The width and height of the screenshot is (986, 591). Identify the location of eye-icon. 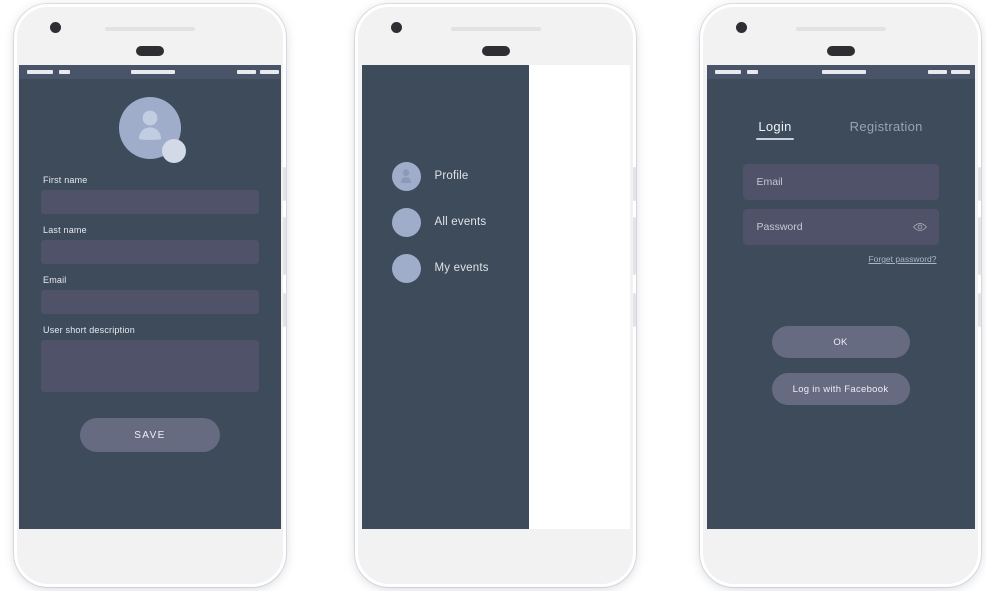
(919, 227).